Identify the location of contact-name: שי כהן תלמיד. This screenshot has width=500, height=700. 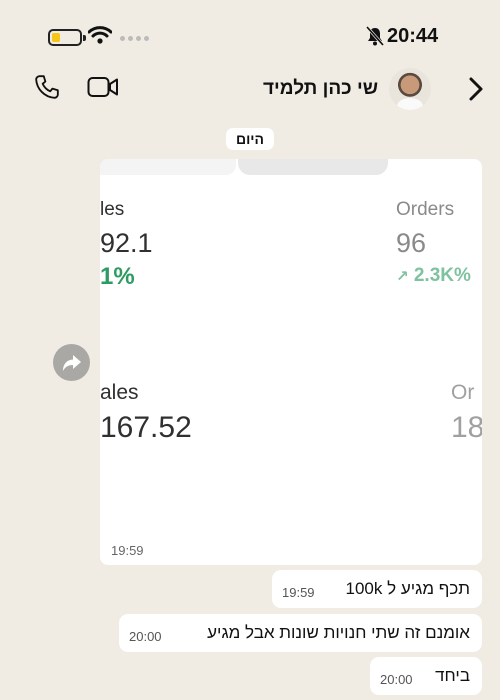
(320, 89).